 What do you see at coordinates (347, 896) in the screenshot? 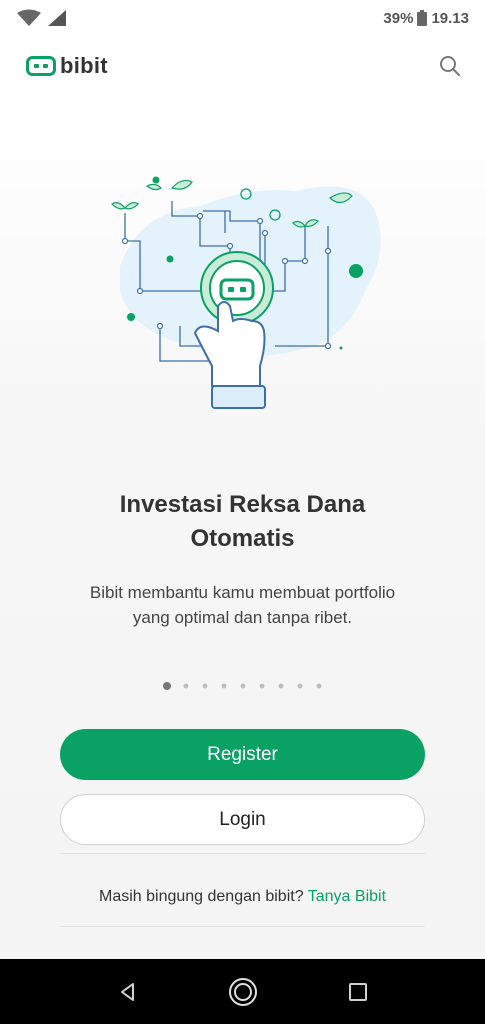
I see `ask-bibit-link: Tanya Bibit` at bounding box center [347, 896].